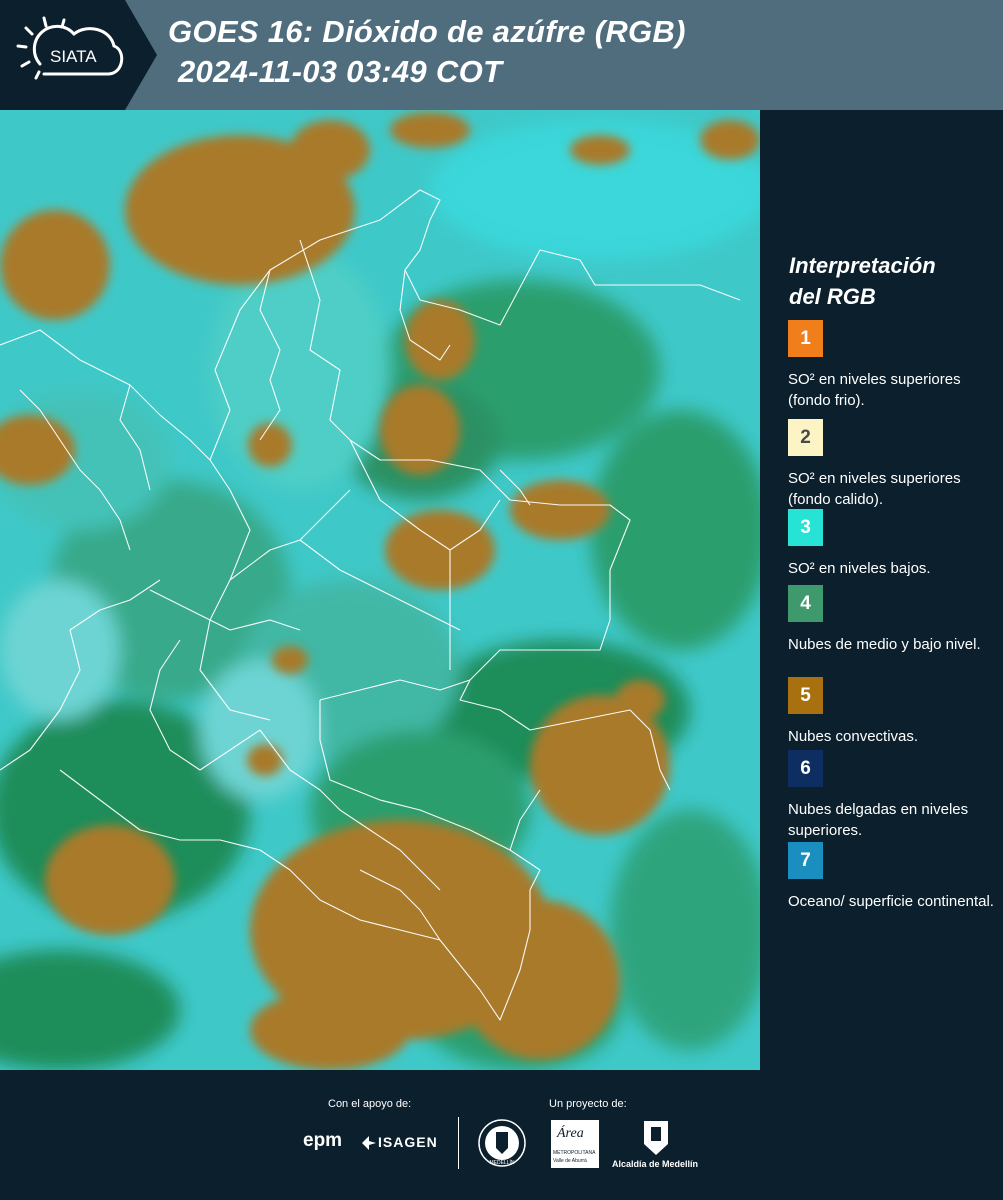  I want to click on legend-swatch: 3, so click(805, 527).